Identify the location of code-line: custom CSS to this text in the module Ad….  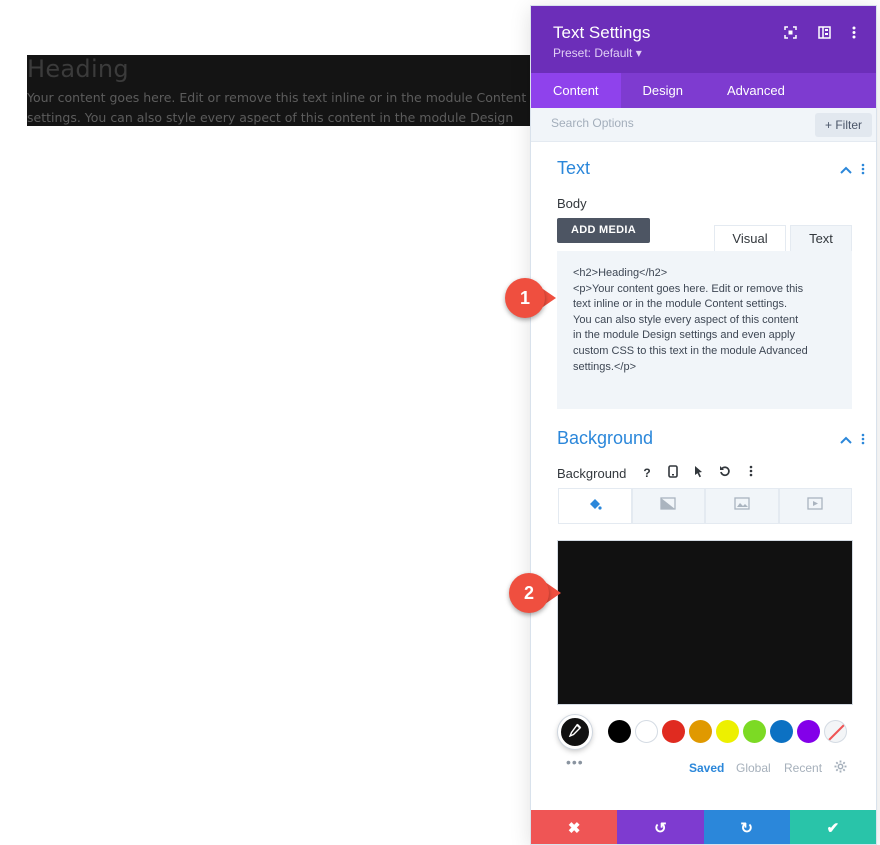
(690, 350).